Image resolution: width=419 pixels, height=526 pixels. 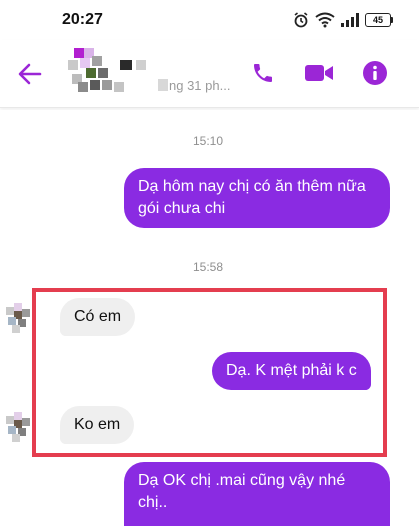 I want to click on alarm-icon, so click(x=301, y=20).